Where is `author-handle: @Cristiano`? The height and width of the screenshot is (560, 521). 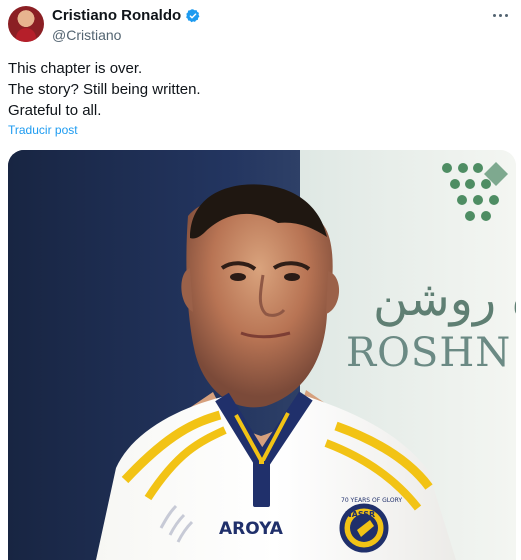 author-handle: @Cristiano is located at coordinates (86, 35).